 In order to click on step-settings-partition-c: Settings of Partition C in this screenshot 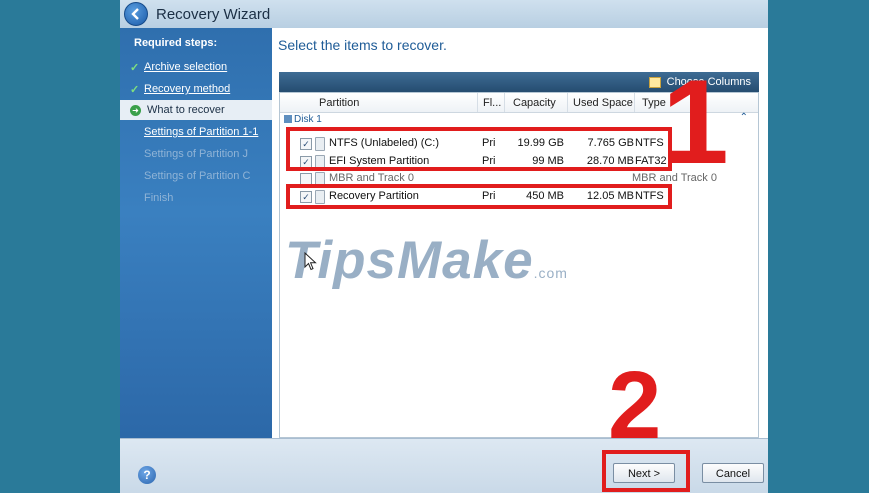, I will do `click(196, 176)`.